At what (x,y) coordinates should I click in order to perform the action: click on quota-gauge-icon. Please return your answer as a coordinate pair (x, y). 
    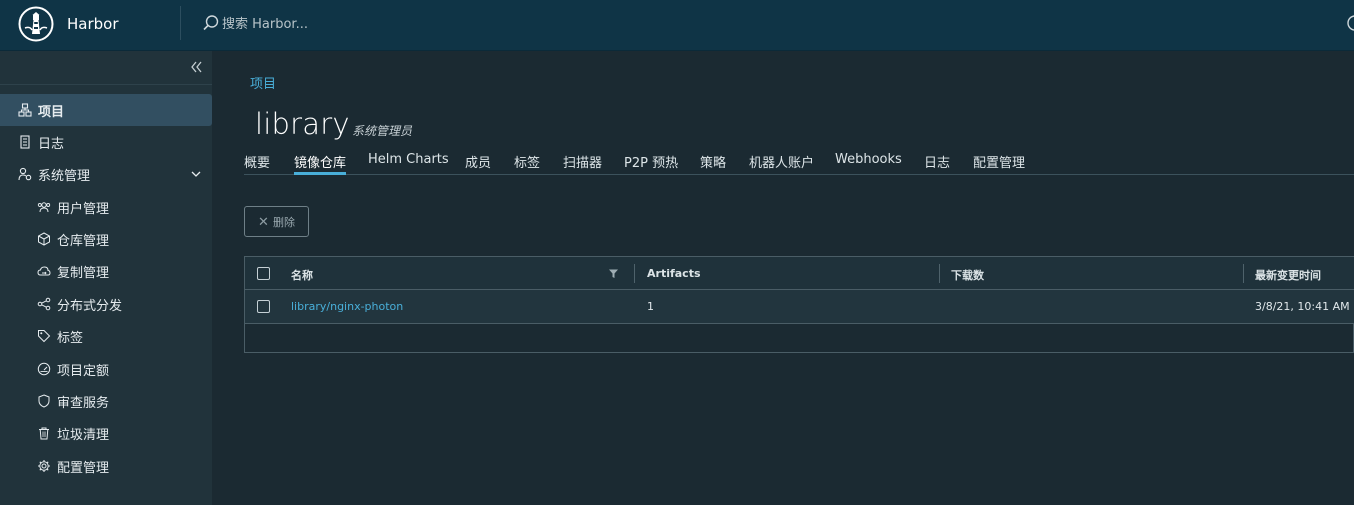
    Looking at the image, I should click on (44, 369).